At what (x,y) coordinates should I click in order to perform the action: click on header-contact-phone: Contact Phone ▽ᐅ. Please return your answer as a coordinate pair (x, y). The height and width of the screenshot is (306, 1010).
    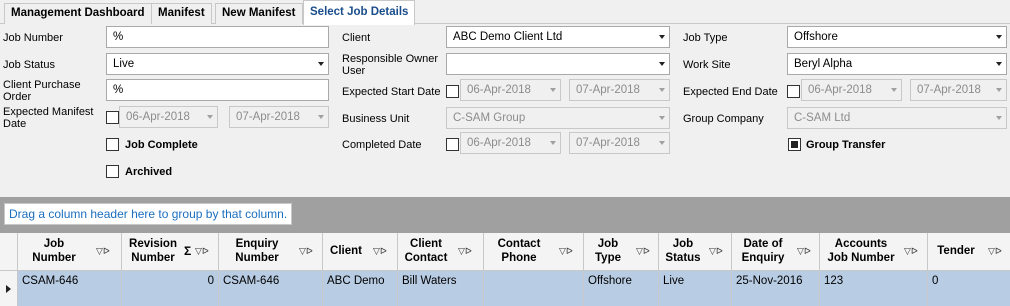
    Looking at the image, I should click on (534, 252).